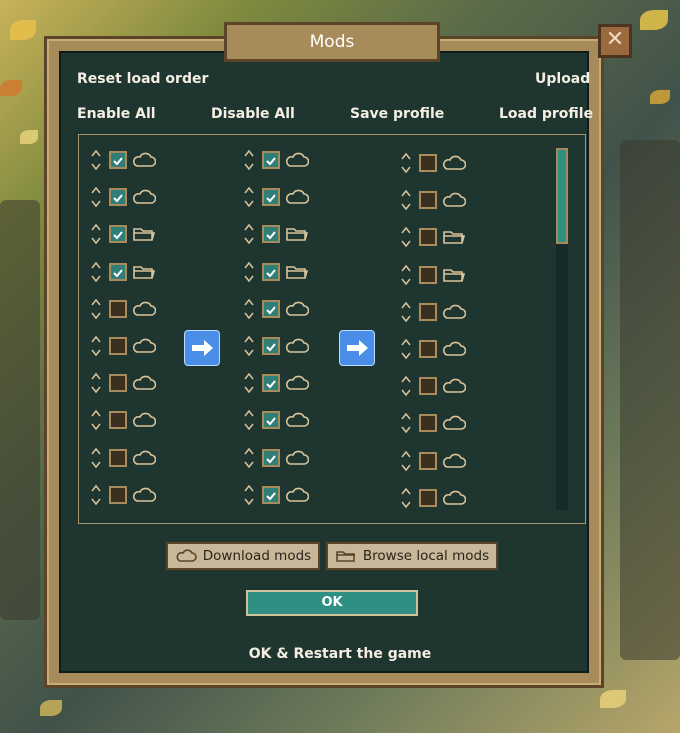 The height and width of the screenshot is (733, 680). Describe the element at coordinates (562, 79) in the screenshot. I see `upload-link: Upload` at that location.